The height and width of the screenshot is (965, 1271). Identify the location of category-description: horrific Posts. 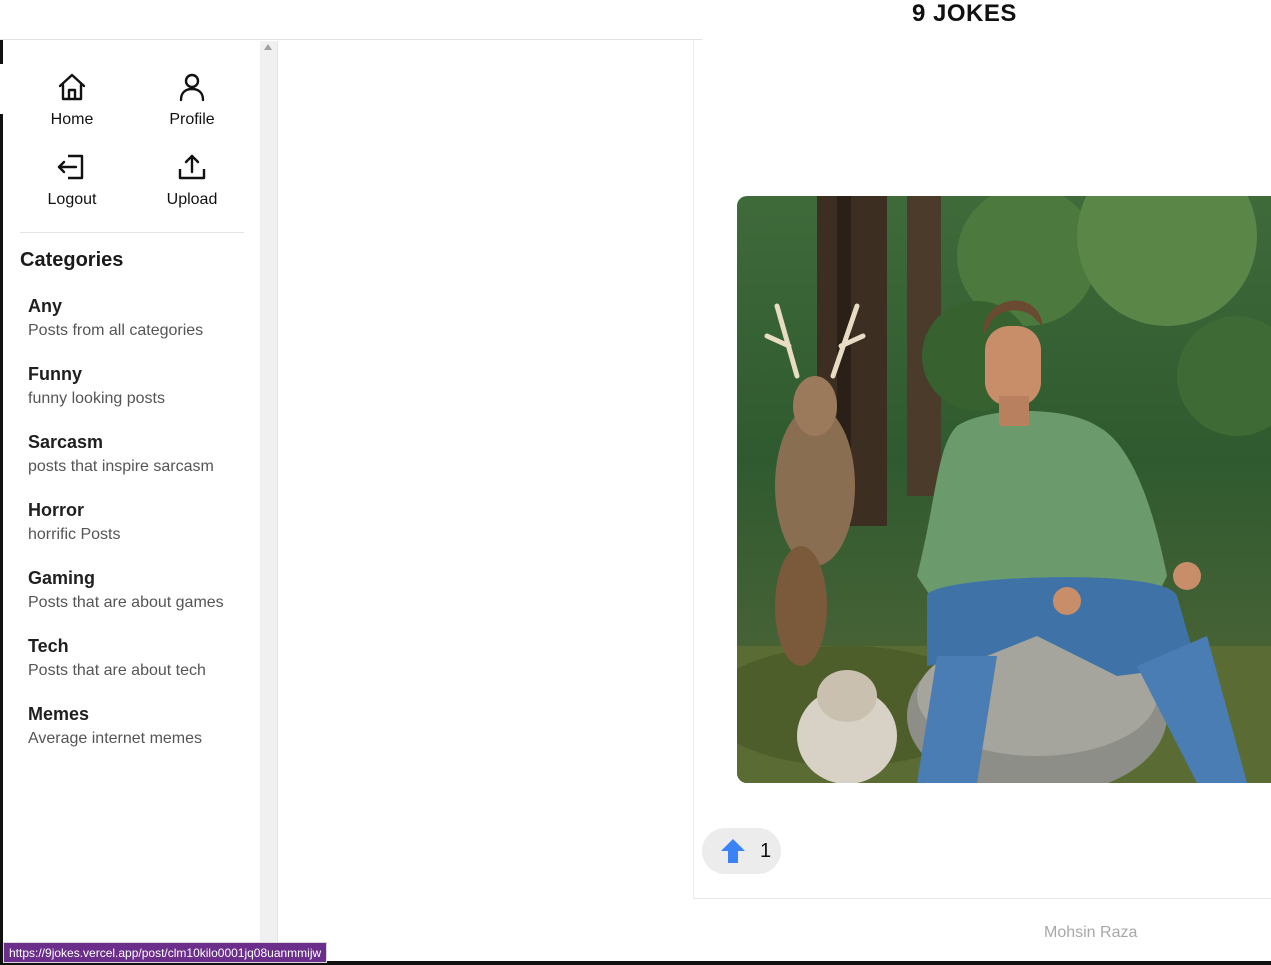
(74, 534).